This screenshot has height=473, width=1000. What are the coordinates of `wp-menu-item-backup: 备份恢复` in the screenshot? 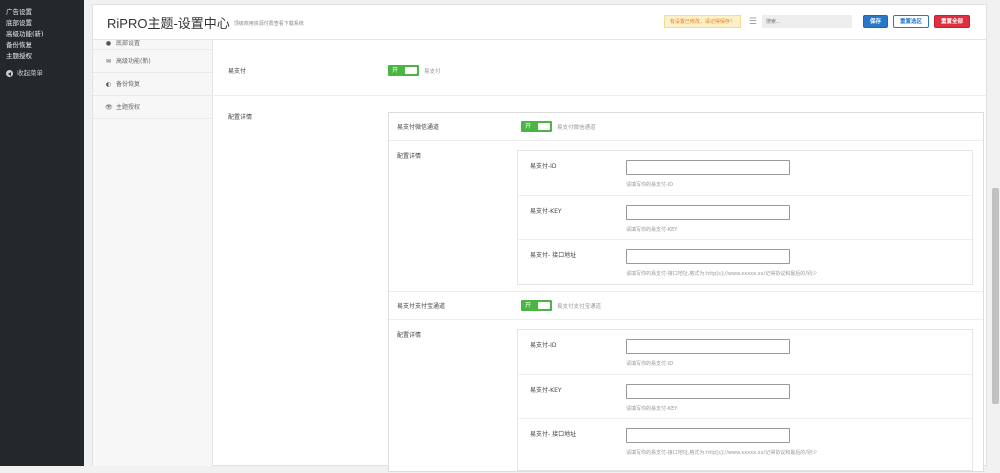 It's located at (42, 45).